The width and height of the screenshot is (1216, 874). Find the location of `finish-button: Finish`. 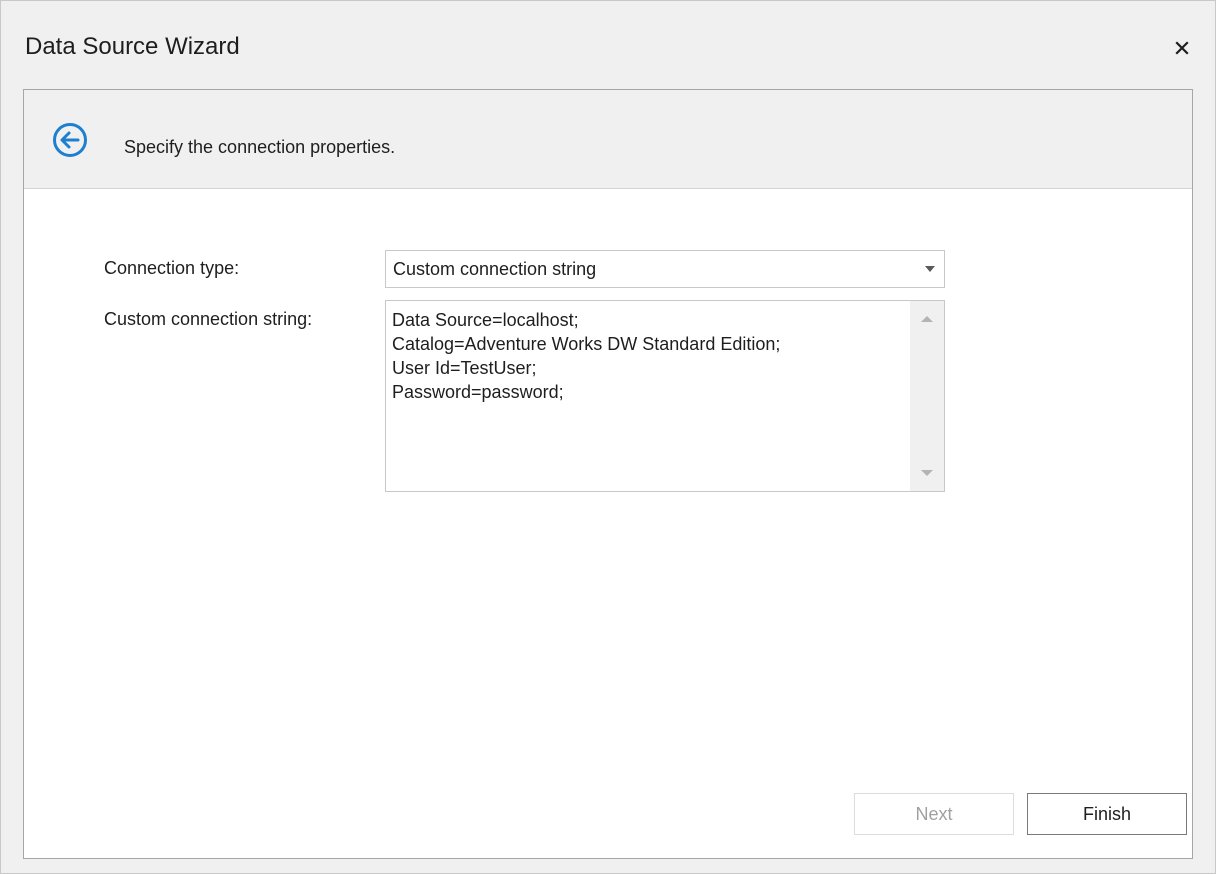

finish-button: Finish is located at coordinates (1107, 814).